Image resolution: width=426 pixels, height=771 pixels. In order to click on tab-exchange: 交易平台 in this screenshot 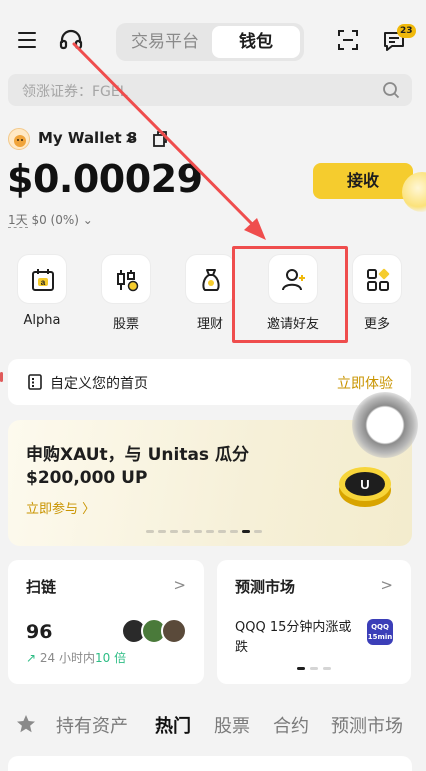, I will do `click(165, 42)`.